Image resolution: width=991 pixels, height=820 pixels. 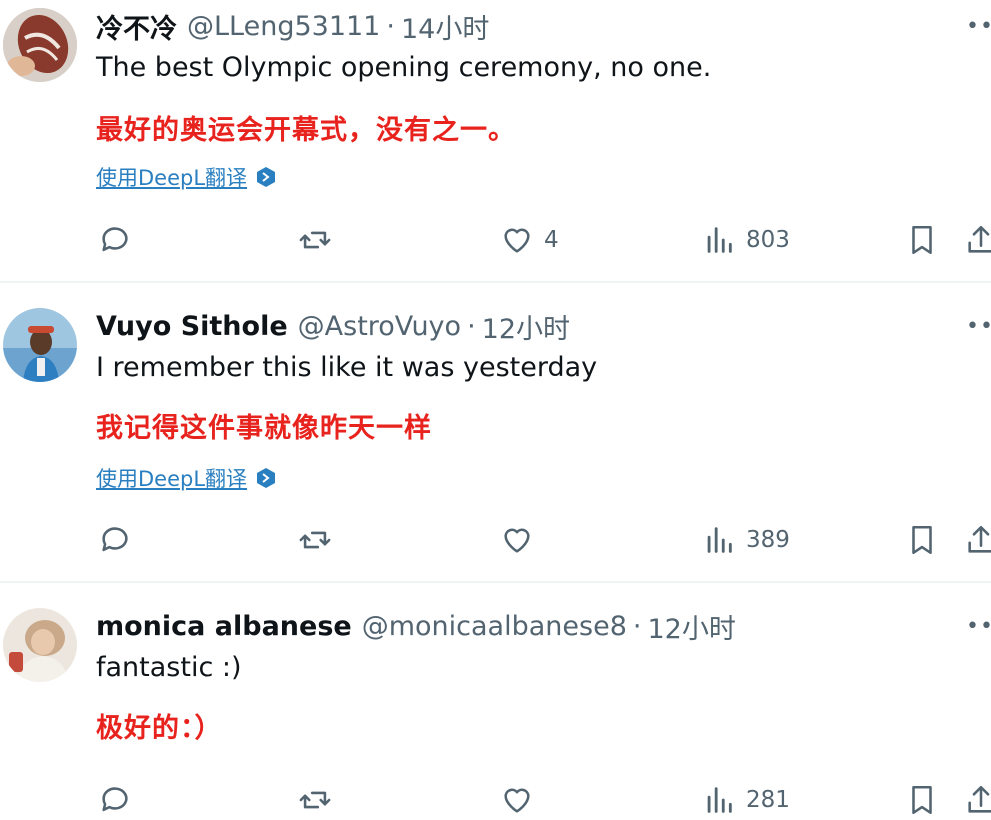 What do you see at coordinates (445, 26) in the screenshot?
I see `timestamp: 14小时` at bounding box center [445, 26].